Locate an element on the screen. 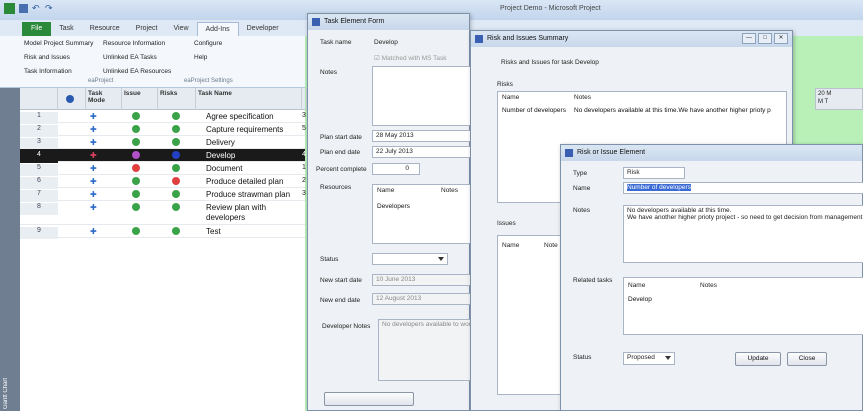  close-button: Close is located at coordinates (807, 359).